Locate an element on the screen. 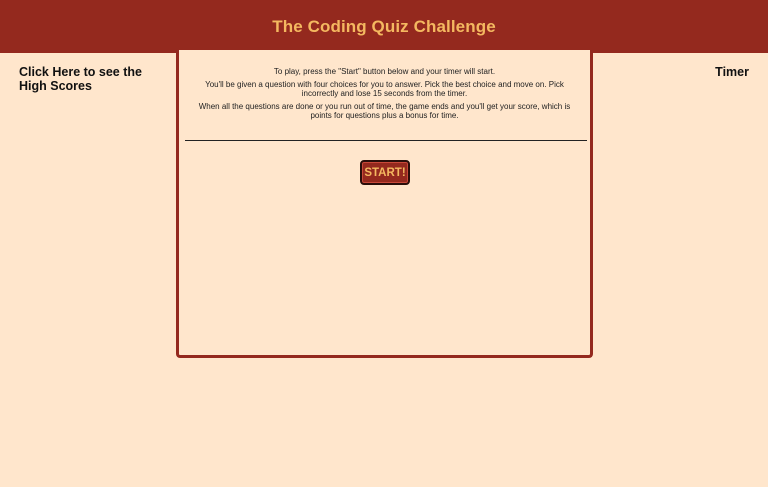  divider is located at coordinates (386, 140).